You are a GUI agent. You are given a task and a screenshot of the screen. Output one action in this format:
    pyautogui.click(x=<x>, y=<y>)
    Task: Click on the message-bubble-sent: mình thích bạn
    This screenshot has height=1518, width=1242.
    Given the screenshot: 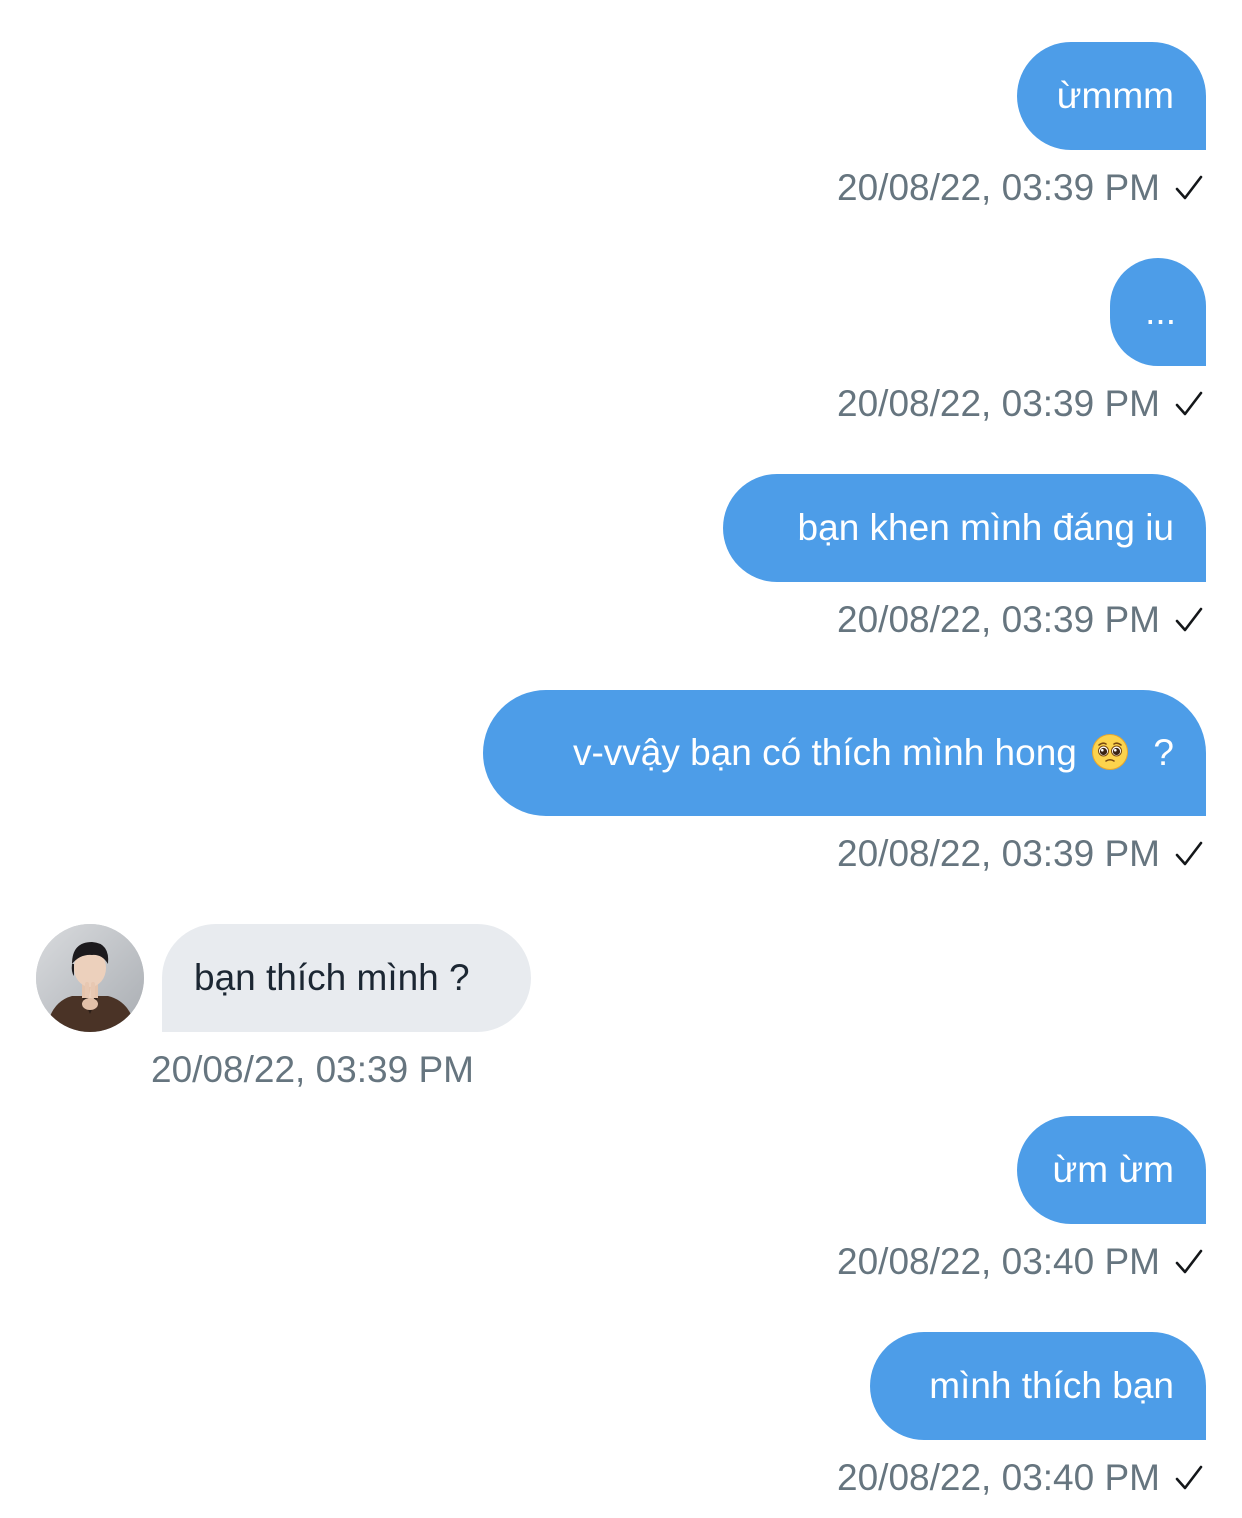 What is the action you would take?
    pyautogui.click(x=1038, y=1386)
    